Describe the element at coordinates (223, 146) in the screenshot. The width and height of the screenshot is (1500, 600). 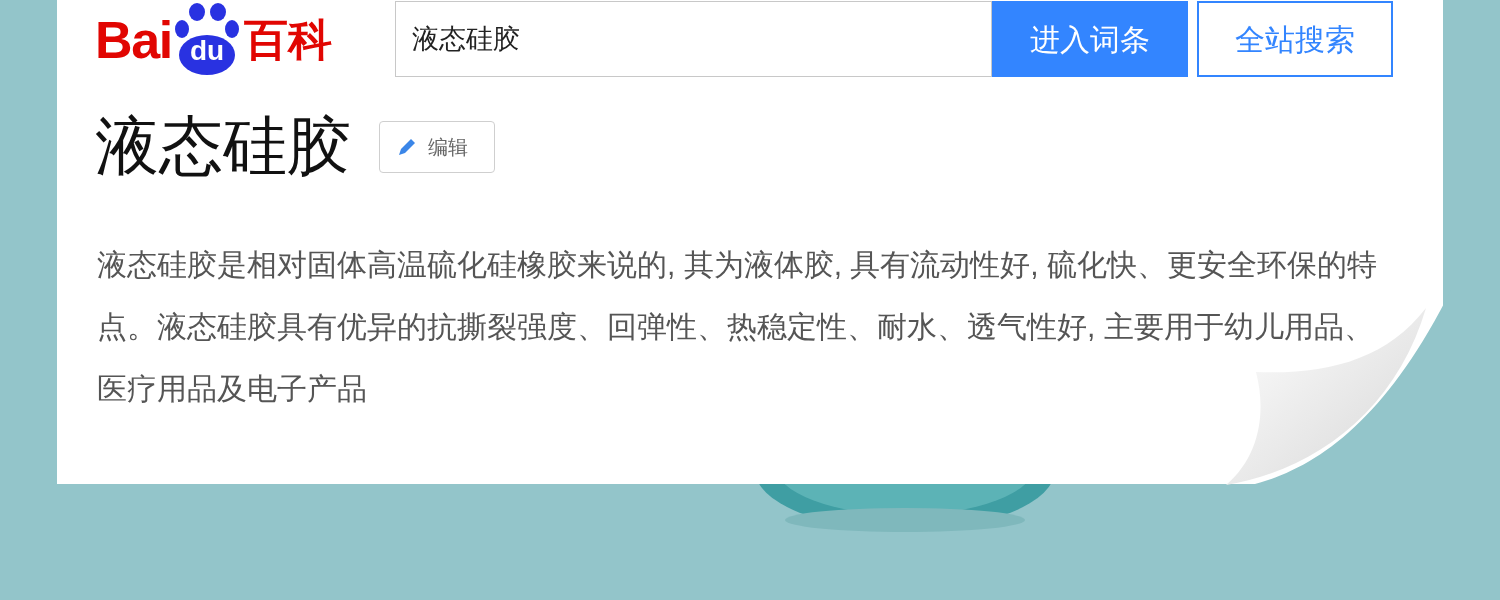
I see `entry-title: 液态硅胶` at that location.